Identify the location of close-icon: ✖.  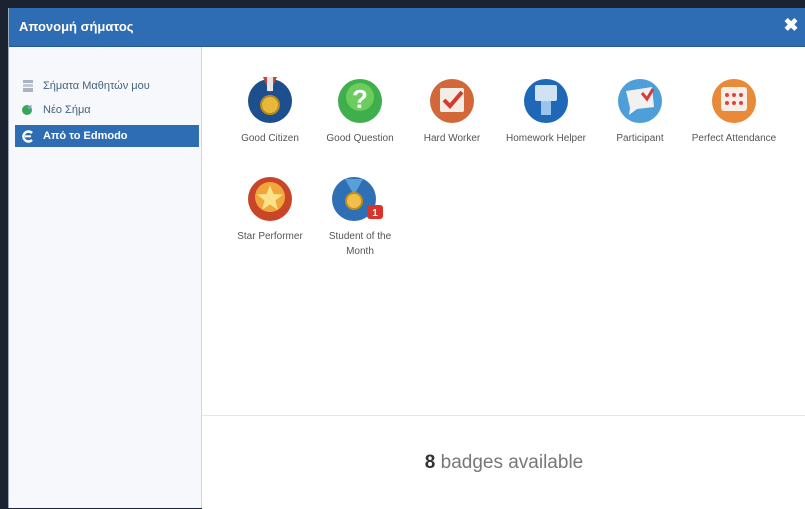
(791, 25).